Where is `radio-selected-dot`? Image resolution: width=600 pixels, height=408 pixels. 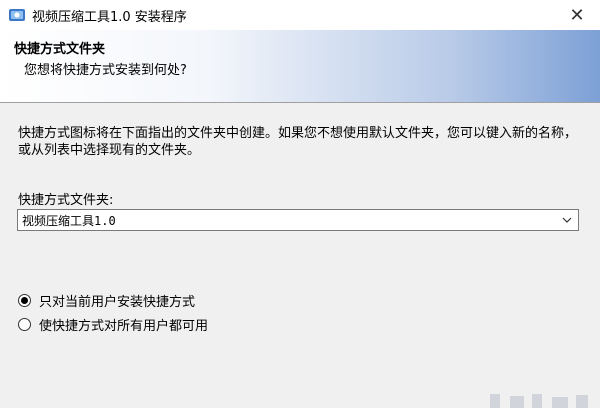
radio-selected-dot is located at coordinates (24, 300).